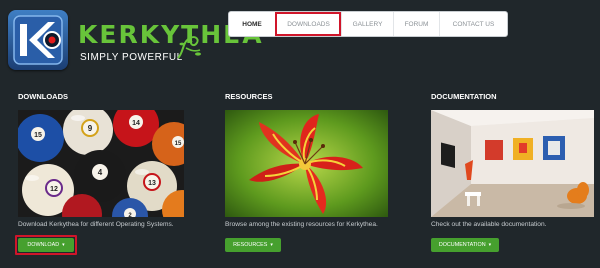 The height and width of the screenshot is (268, 600). Describe the element at coordinates (152, 183) in the screenshot. I see `ball-number: 13` at that location.